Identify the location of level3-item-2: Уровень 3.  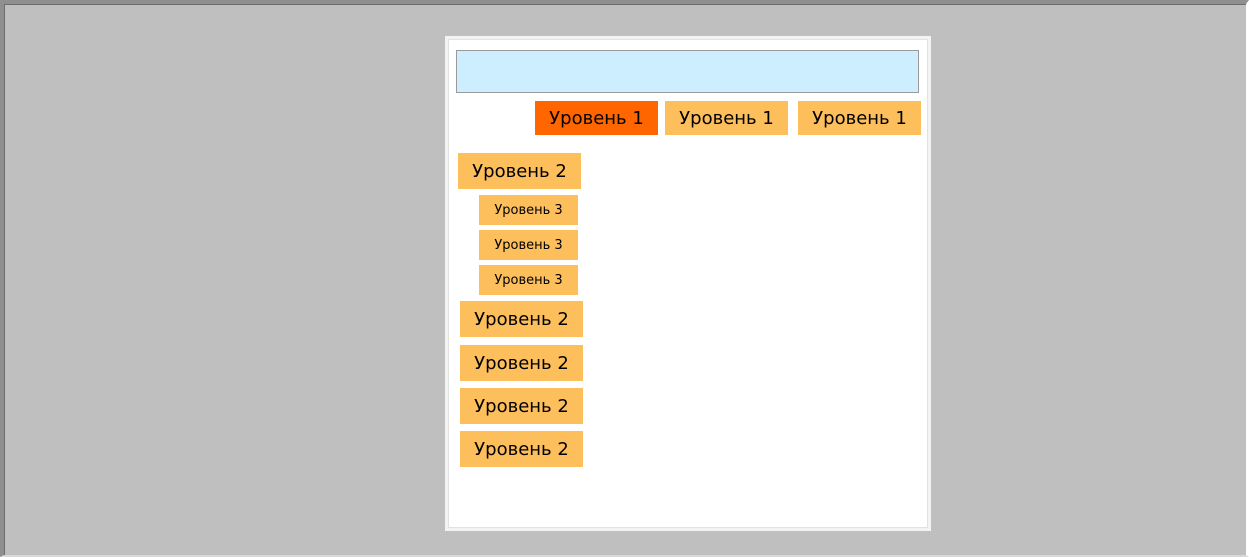
(528, 245).